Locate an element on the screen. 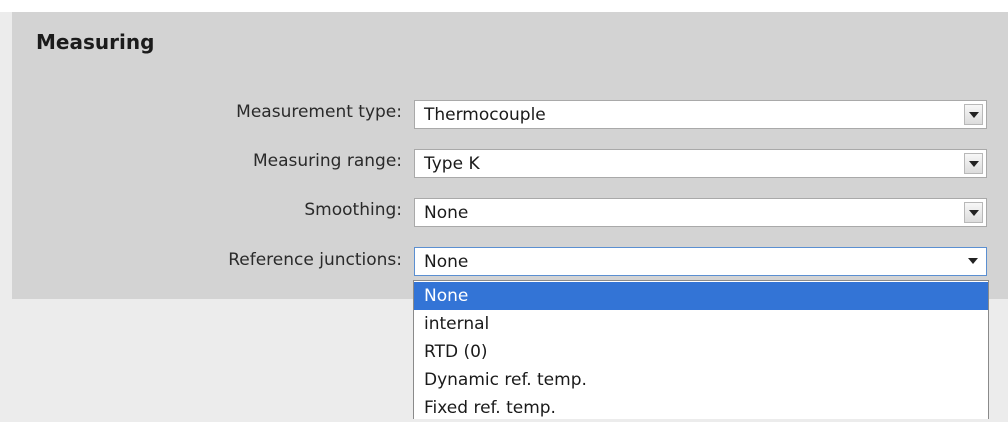 The height and width of the screenshot is (422, 1008). measuring-range-dropdown-button is located at coordinates (973, 163).